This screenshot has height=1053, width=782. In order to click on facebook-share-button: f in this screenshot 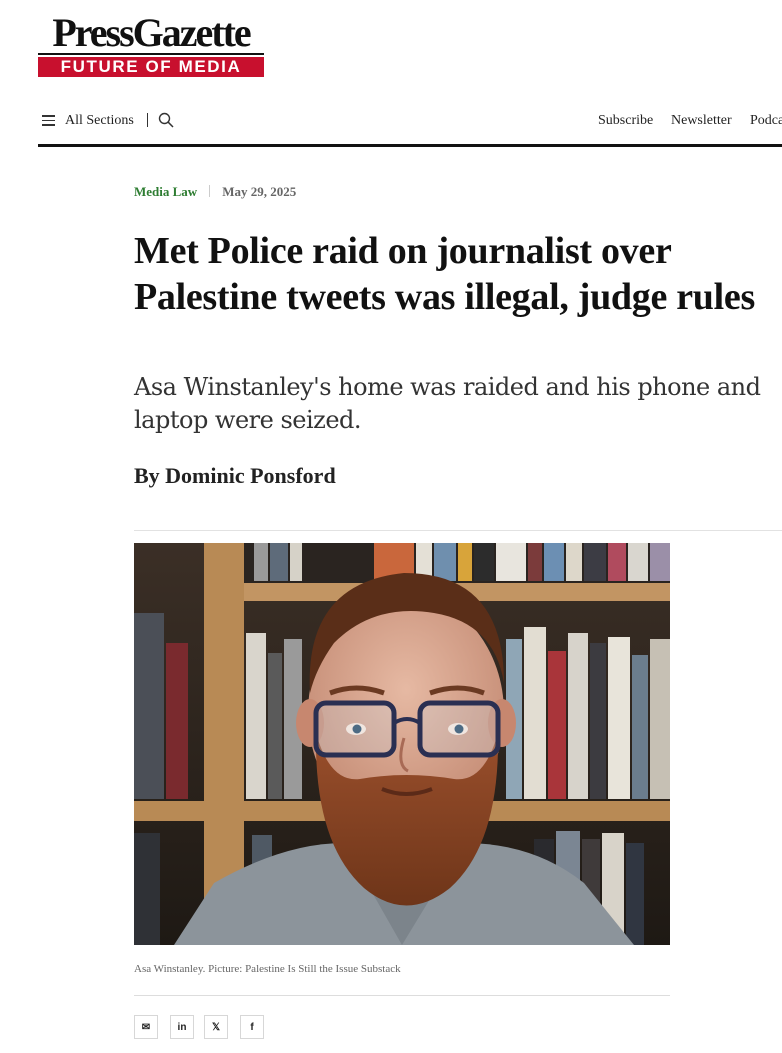, I will do `click(252, 1027)`.